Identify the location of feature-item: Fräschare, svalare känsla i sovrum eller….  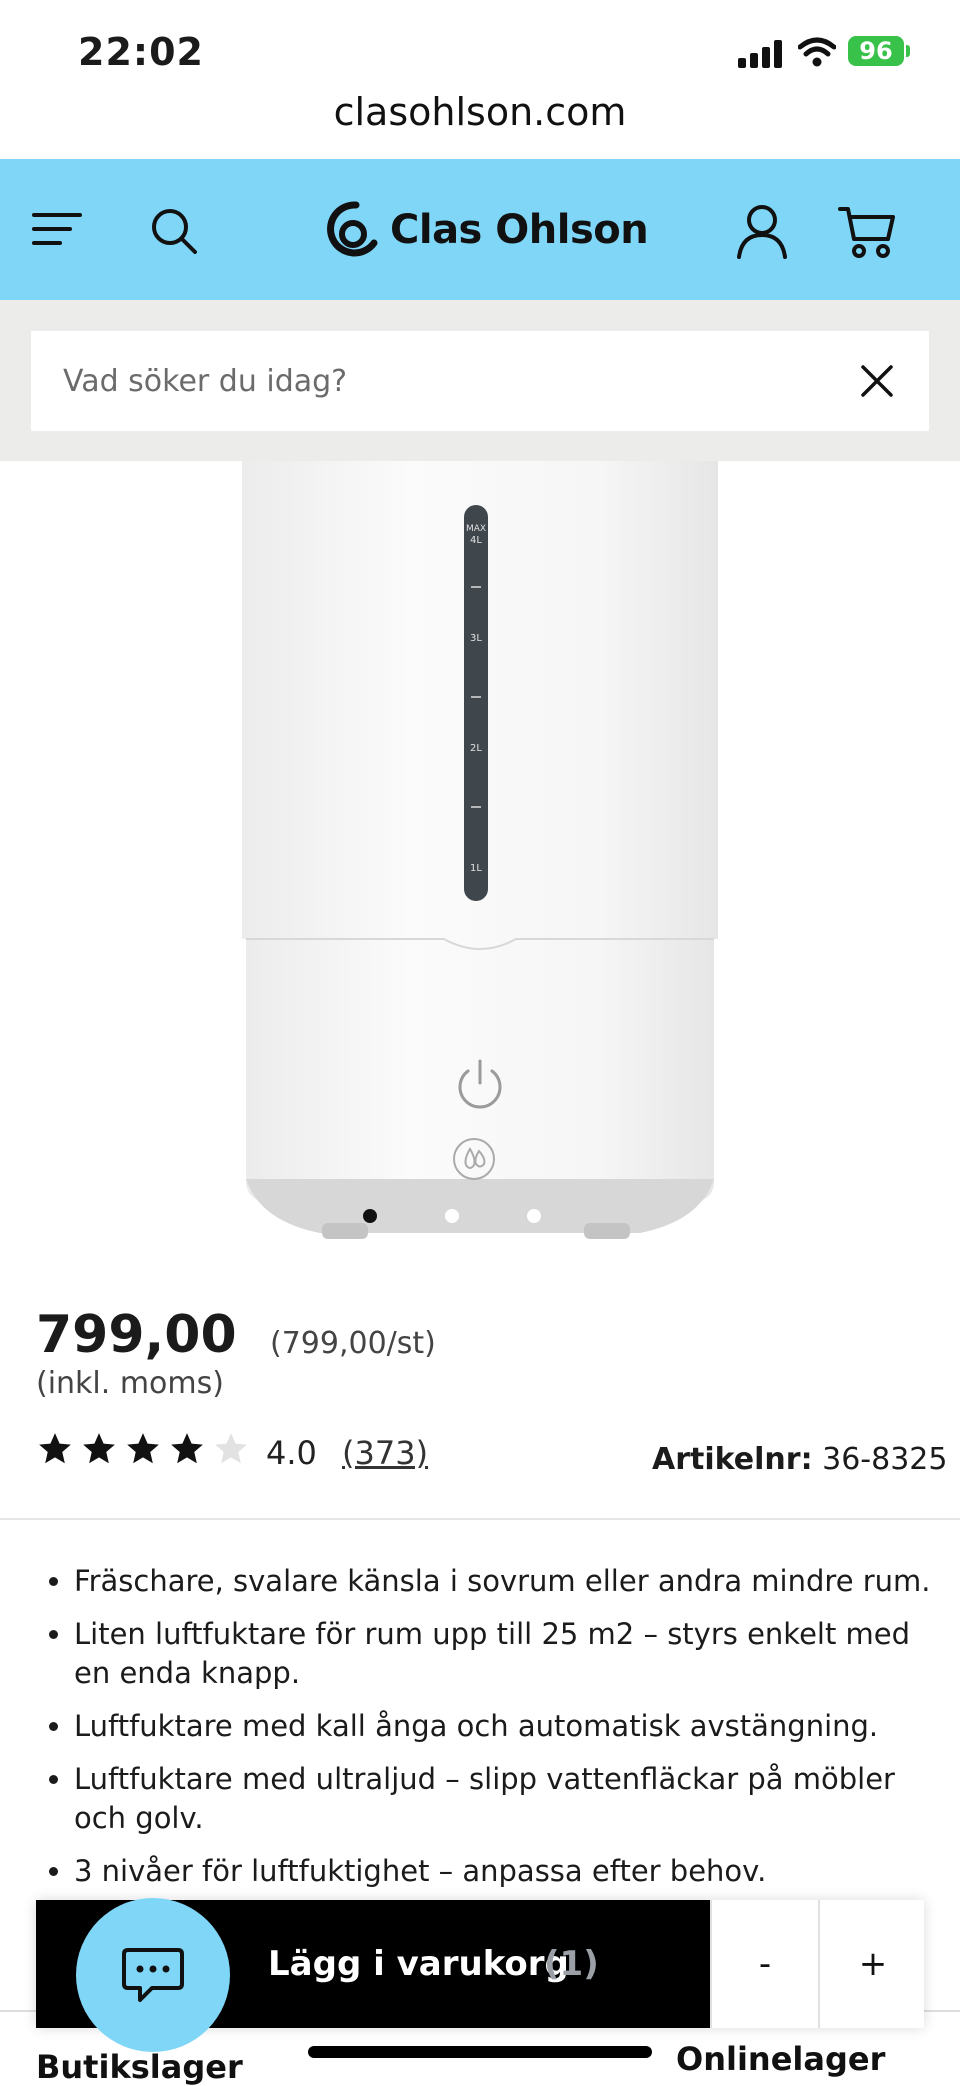
(514, 1581).